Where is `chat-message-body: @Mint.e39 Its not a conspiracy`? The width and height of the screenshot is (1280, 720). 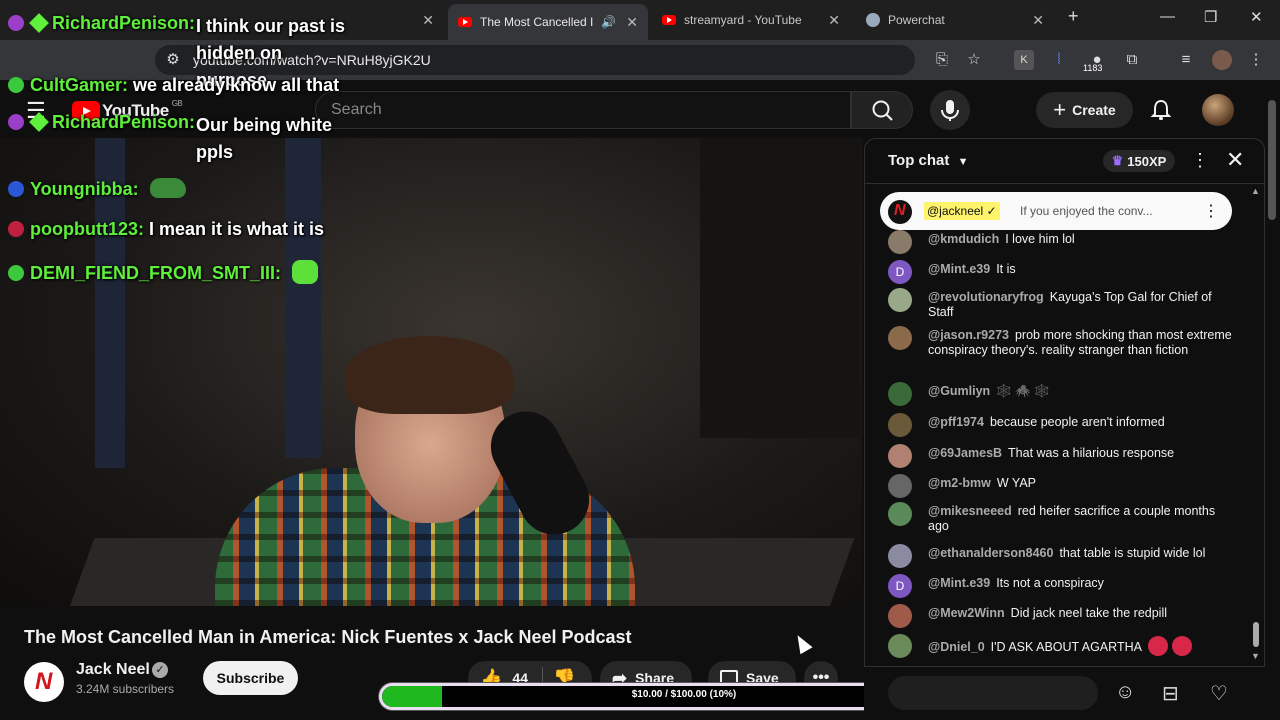
chat-message-body: @Mint.e39 Its not a conspiracy is located at coordinates (1080, 583).